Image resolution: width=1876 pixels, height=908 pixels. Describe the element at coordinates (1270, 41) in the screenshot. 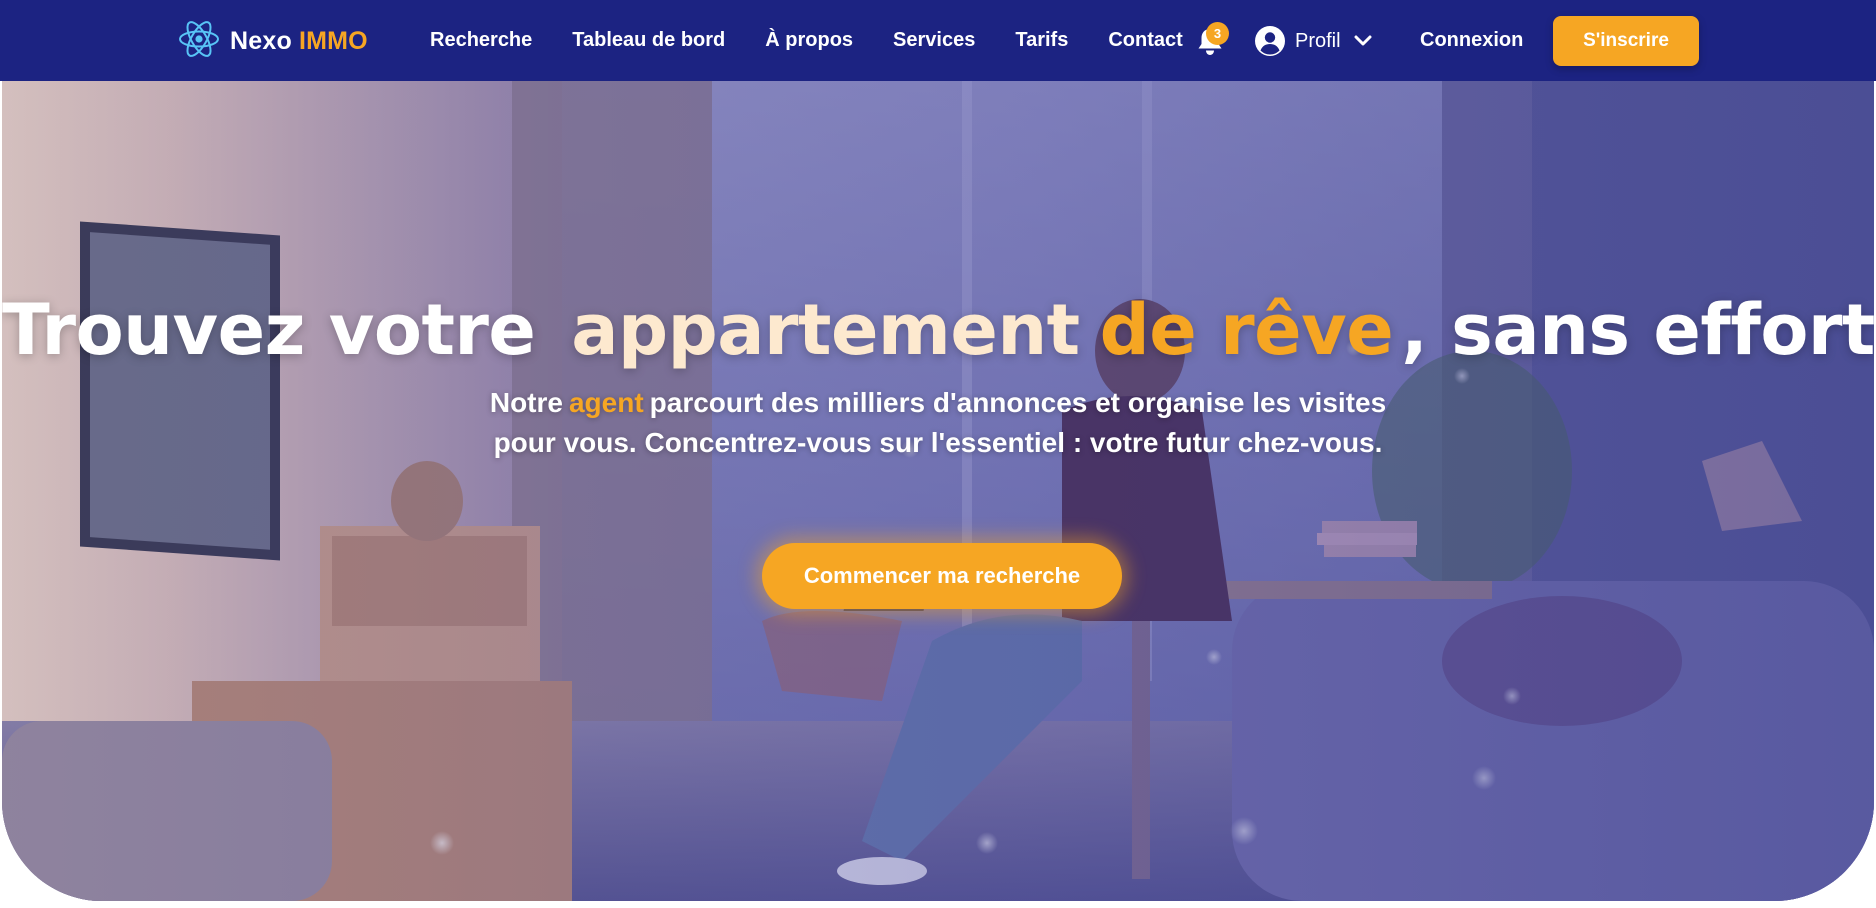

I see `user-circle-icon` at that location.